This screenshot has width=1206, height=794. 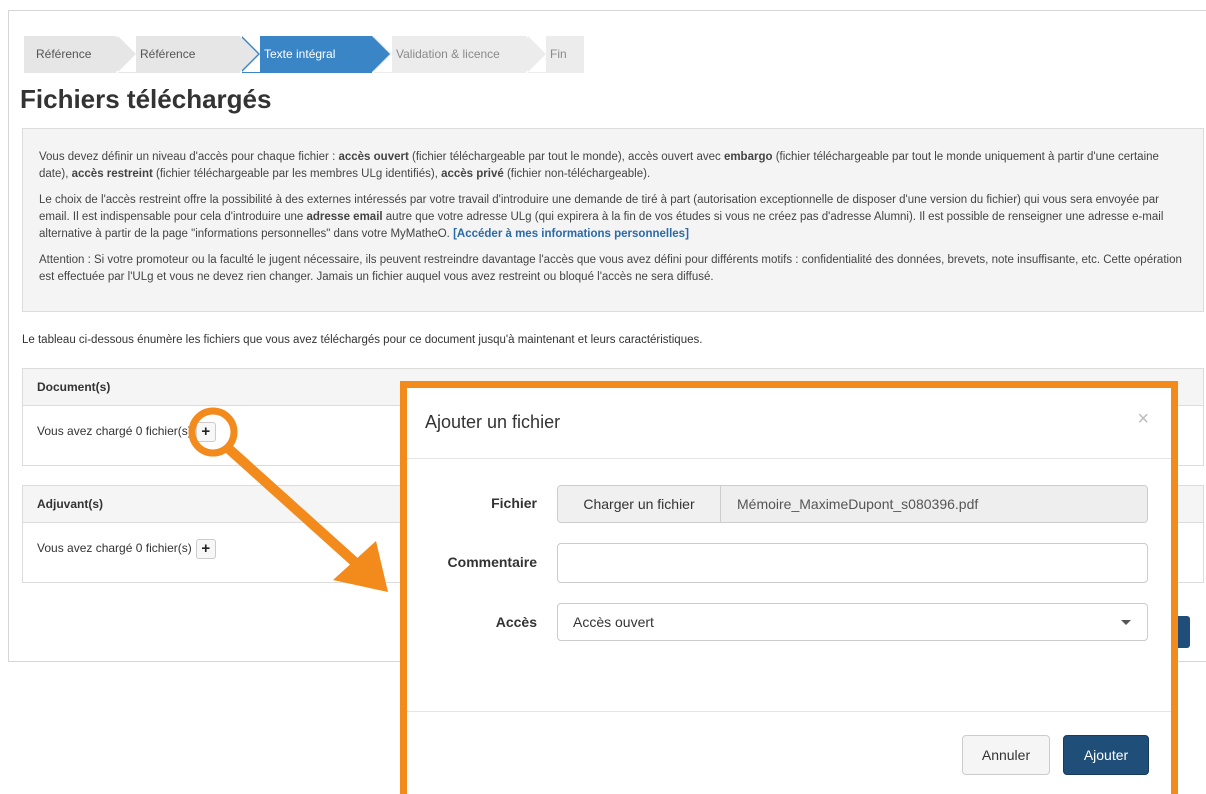 I want to click on step-reference-1: Référence, so click(x=79, y=54).